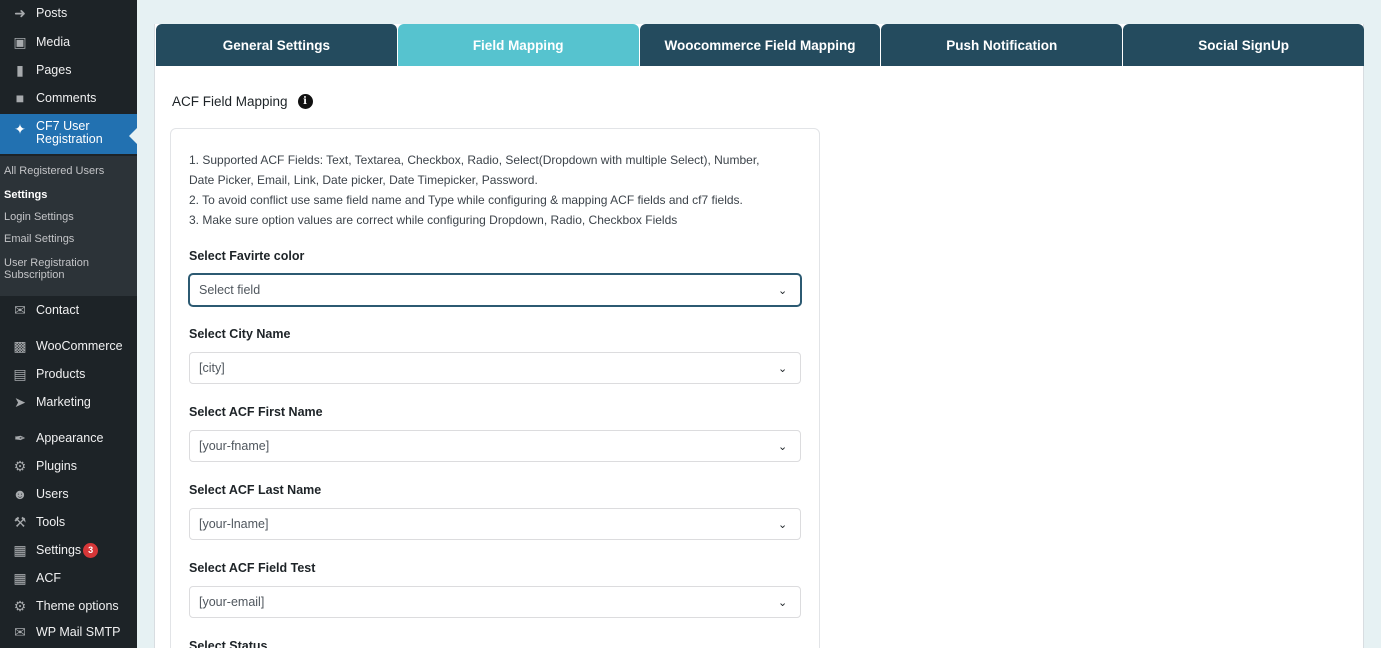  What do you see at coordinates (68, 578) in the screenshot?
I see `menu-acf: ▦ ACF` at bounding box center [68, 578].